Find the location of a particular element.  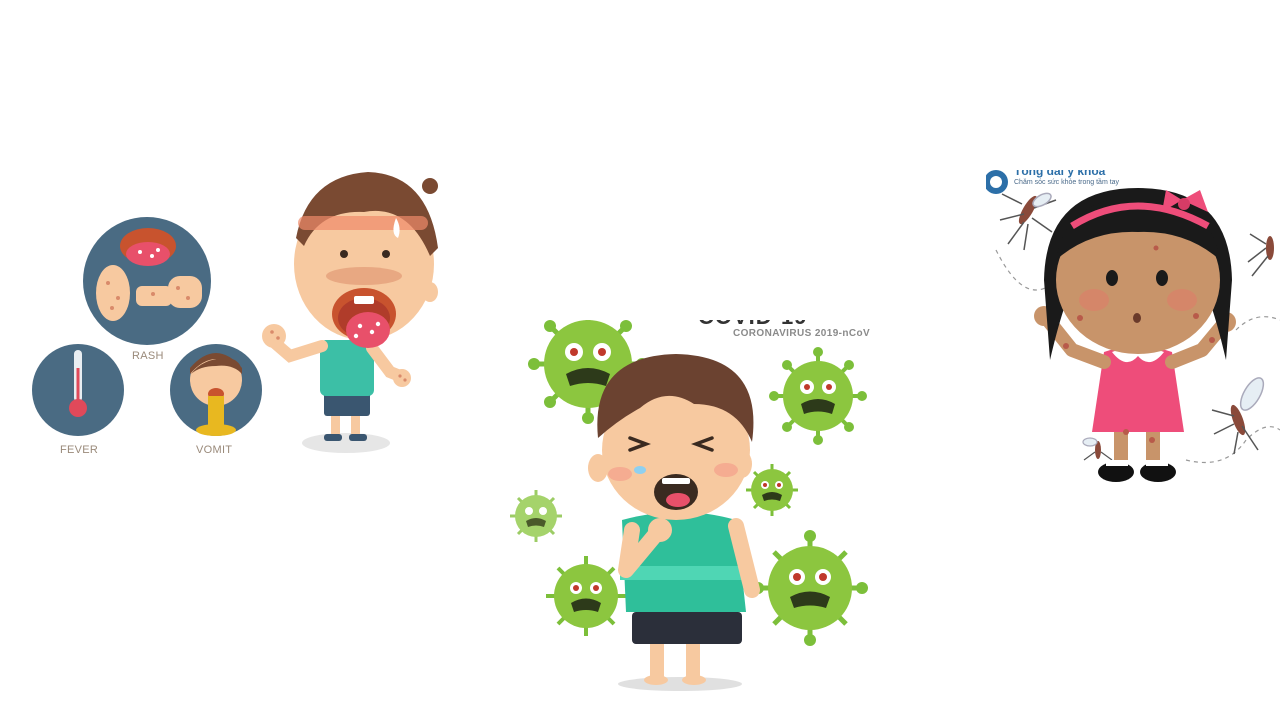

rash-circle-icon is located at coordinates (147, 281).